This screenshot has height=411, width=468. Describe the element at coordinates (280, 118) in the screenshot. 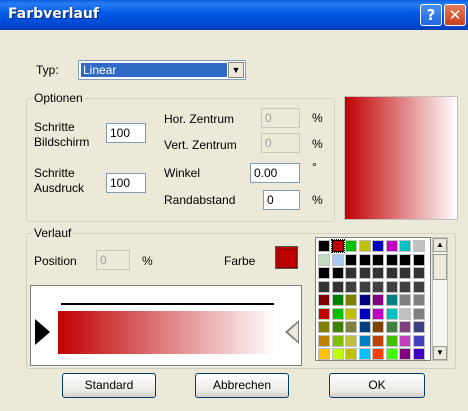

I see `hor-zentrum-field: 0` at that location.